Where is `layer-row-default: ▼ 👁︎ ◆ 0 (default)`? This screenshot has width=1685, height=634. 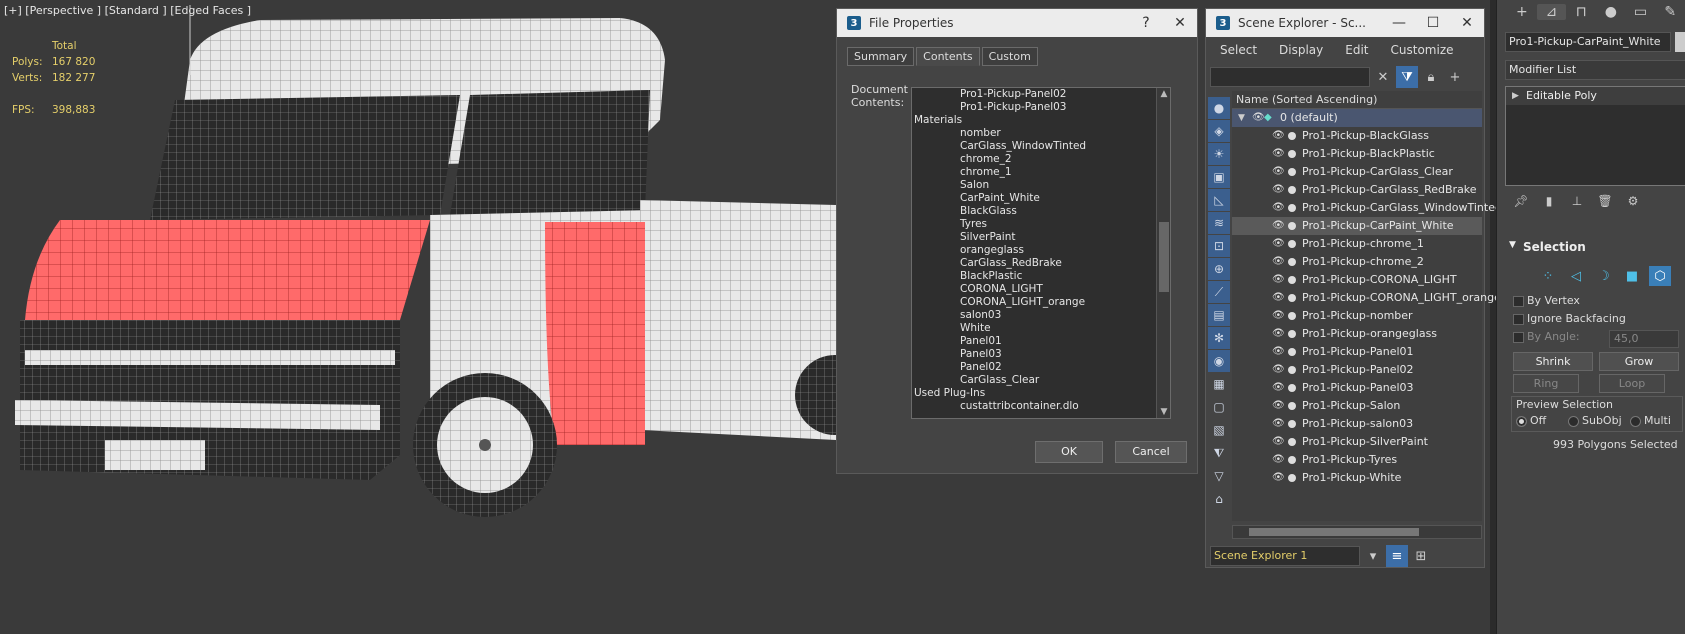 layer-row-default: ▼ 👁︎ ◆ 0 (default) is located at coordinates (1357, 118).